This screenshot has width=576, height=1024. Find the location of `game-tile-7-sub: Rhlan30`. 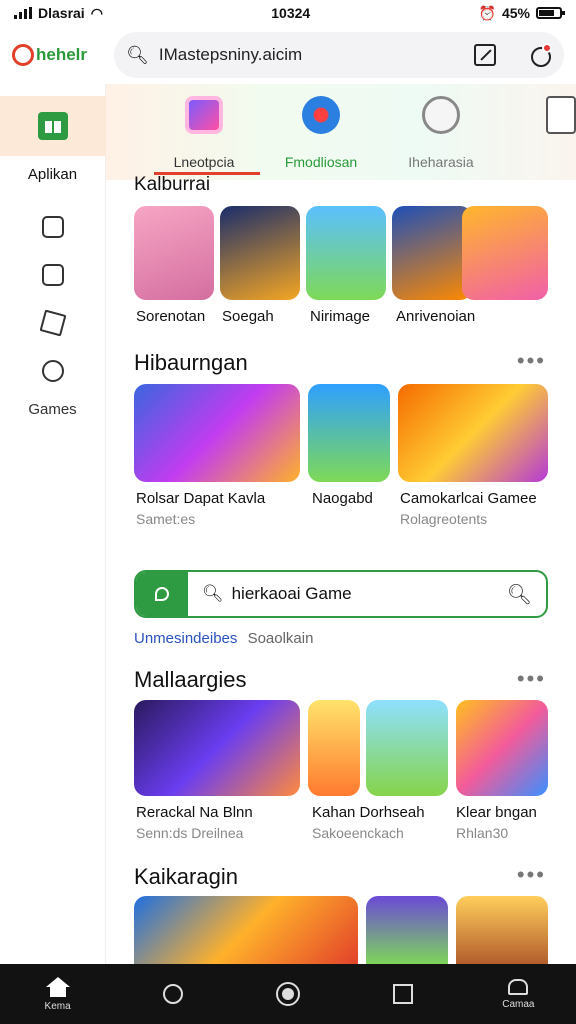

game-tile-7-sub: Rhlan30 is located at coordinates (482, 833).